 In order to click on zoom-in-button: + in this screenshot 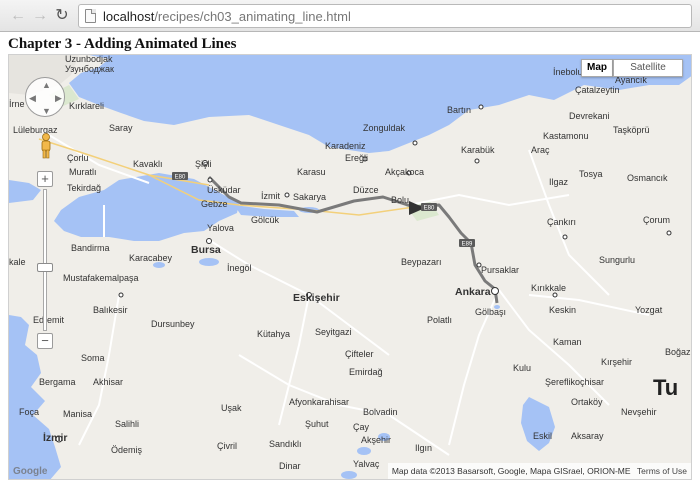, I will do `click(45, 179)`.